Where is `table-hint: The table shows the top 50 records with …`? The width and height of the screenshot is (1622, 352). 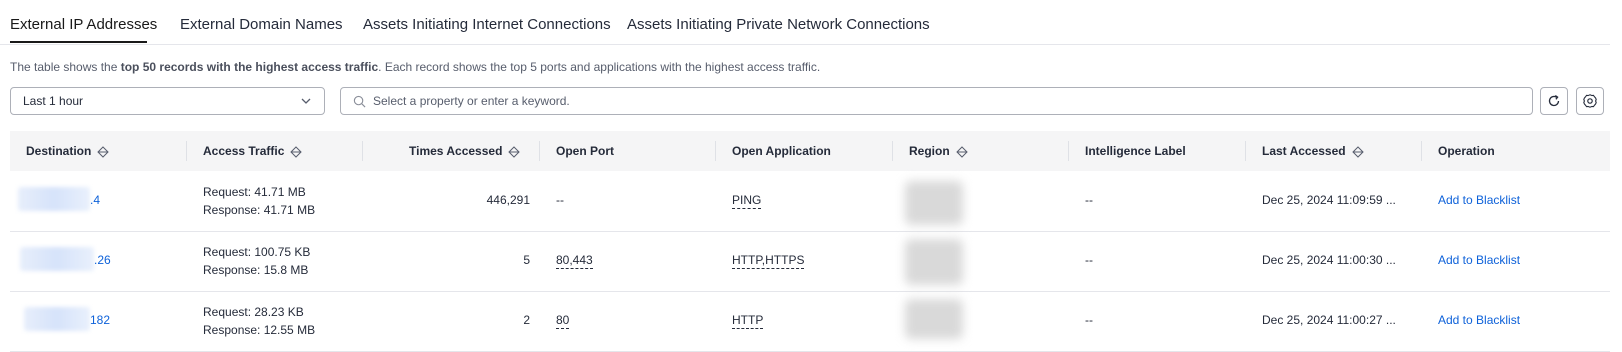
table-hint: The table shows the top 50 records with … is located at coordinates (415, 67).